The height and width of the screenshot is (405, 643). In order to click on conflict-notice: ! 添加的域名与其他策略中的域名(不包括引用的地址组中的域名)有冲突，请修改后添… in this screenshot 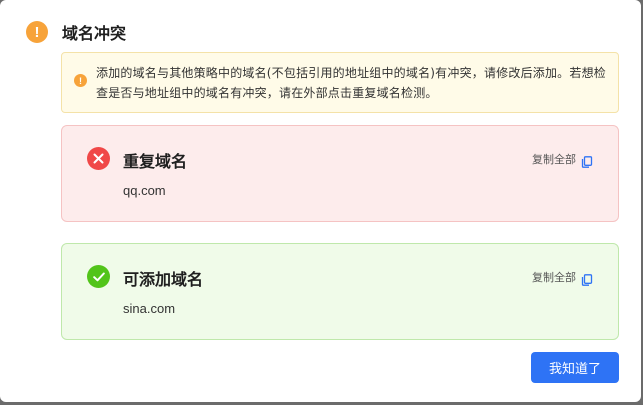, I will do `click(340, 82)`.